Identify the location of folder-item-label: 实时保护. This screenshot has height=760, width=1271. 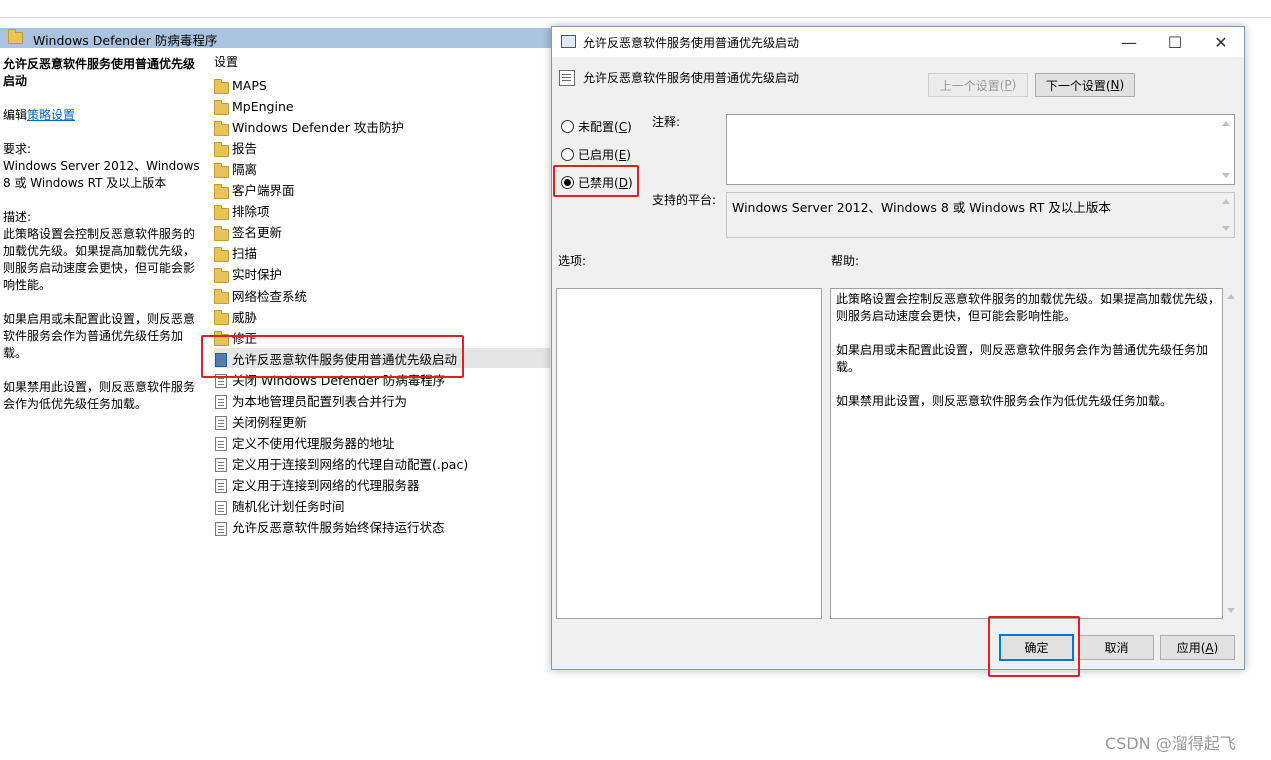
(257, 275).